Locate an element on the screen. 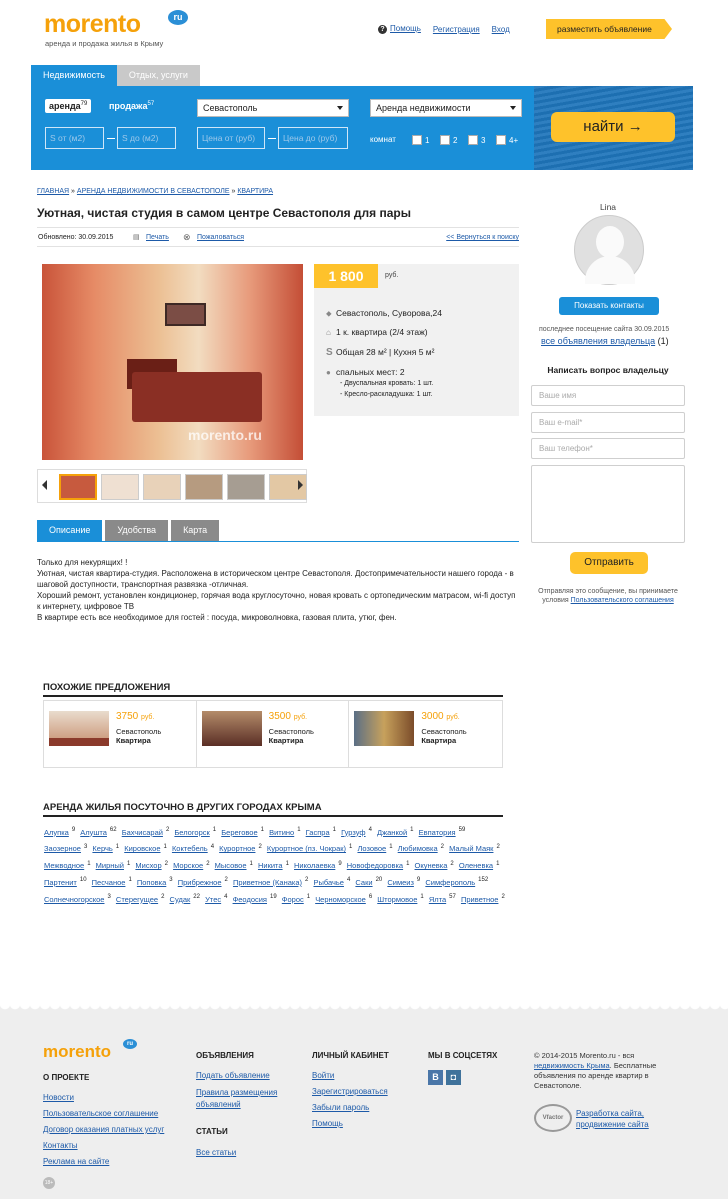 Image resolution: width=728 pixels, height=1199 pixels. footer-link: Новости is located at coordinates (58, 1097).